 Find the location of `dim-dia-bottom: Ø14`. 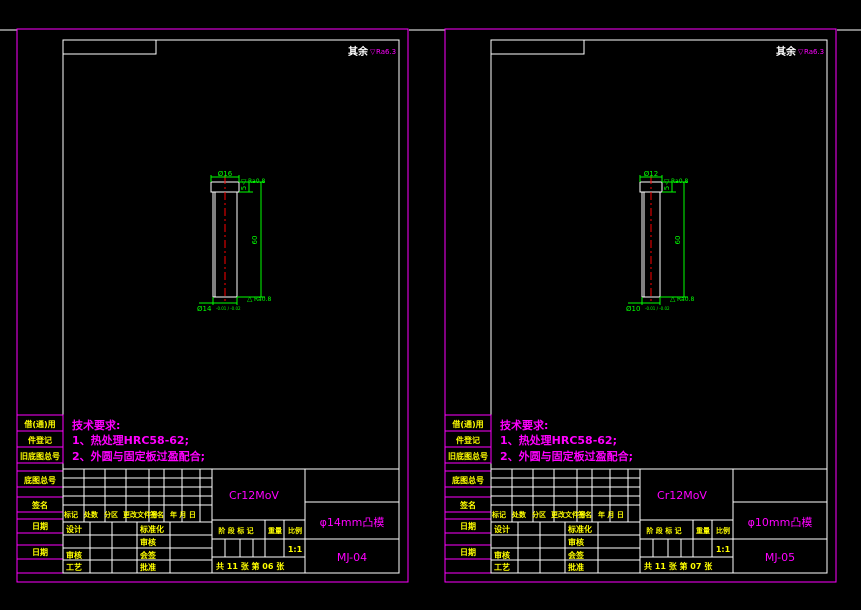

dim-dia-bottom: Ø14 is located at coordinates (204, 309).